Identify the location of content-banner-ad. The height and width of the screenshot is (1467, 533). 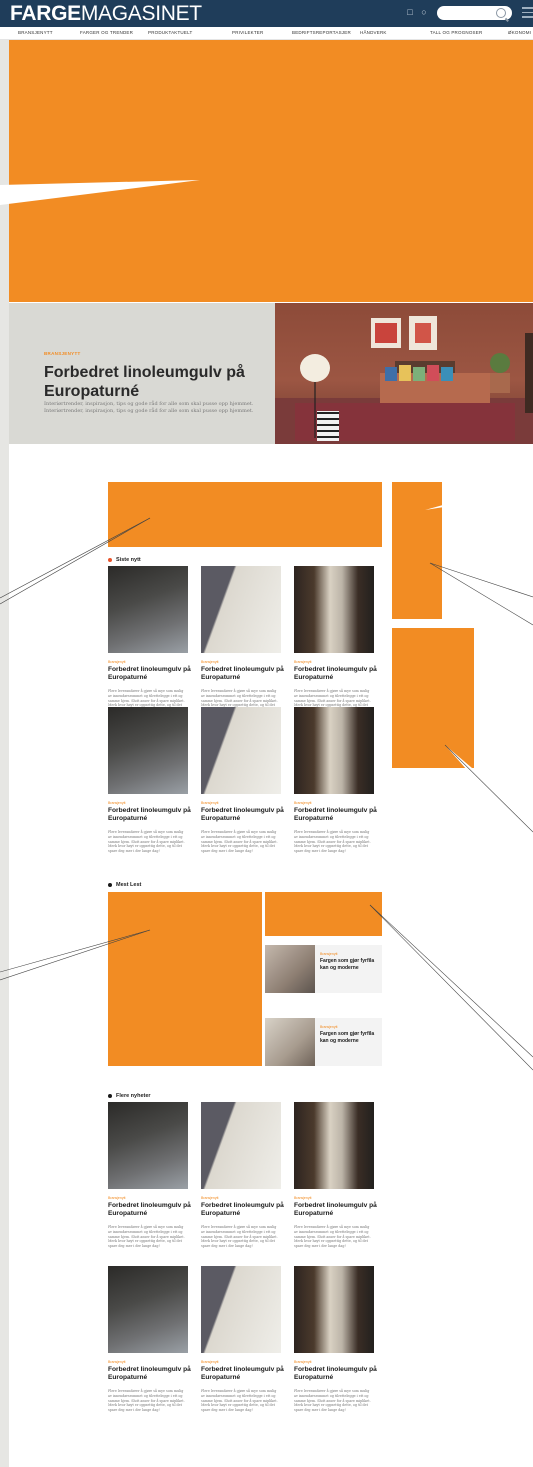
(245, 514).